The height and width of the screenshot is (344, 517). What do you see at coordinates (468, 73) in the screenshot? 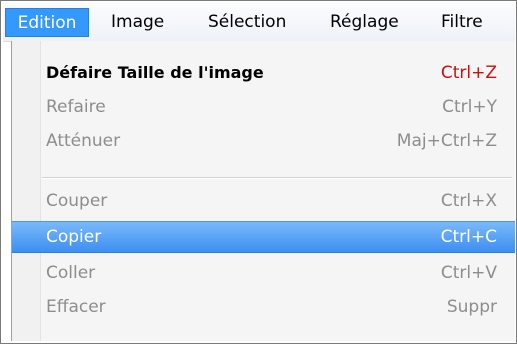
I see `menu-item-shortcut: Ctrl+Z` at bounding box center [468, 73].